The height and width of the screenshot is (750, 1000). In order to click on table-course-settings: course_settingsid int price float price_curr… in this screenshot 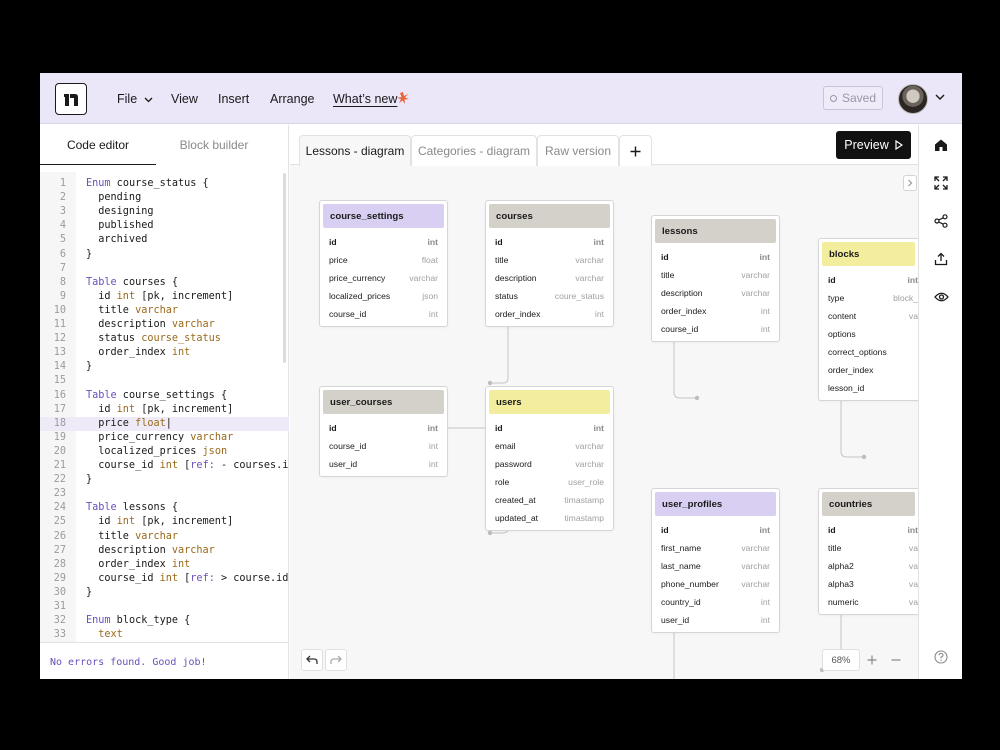, I will do `click(383, 263)`.